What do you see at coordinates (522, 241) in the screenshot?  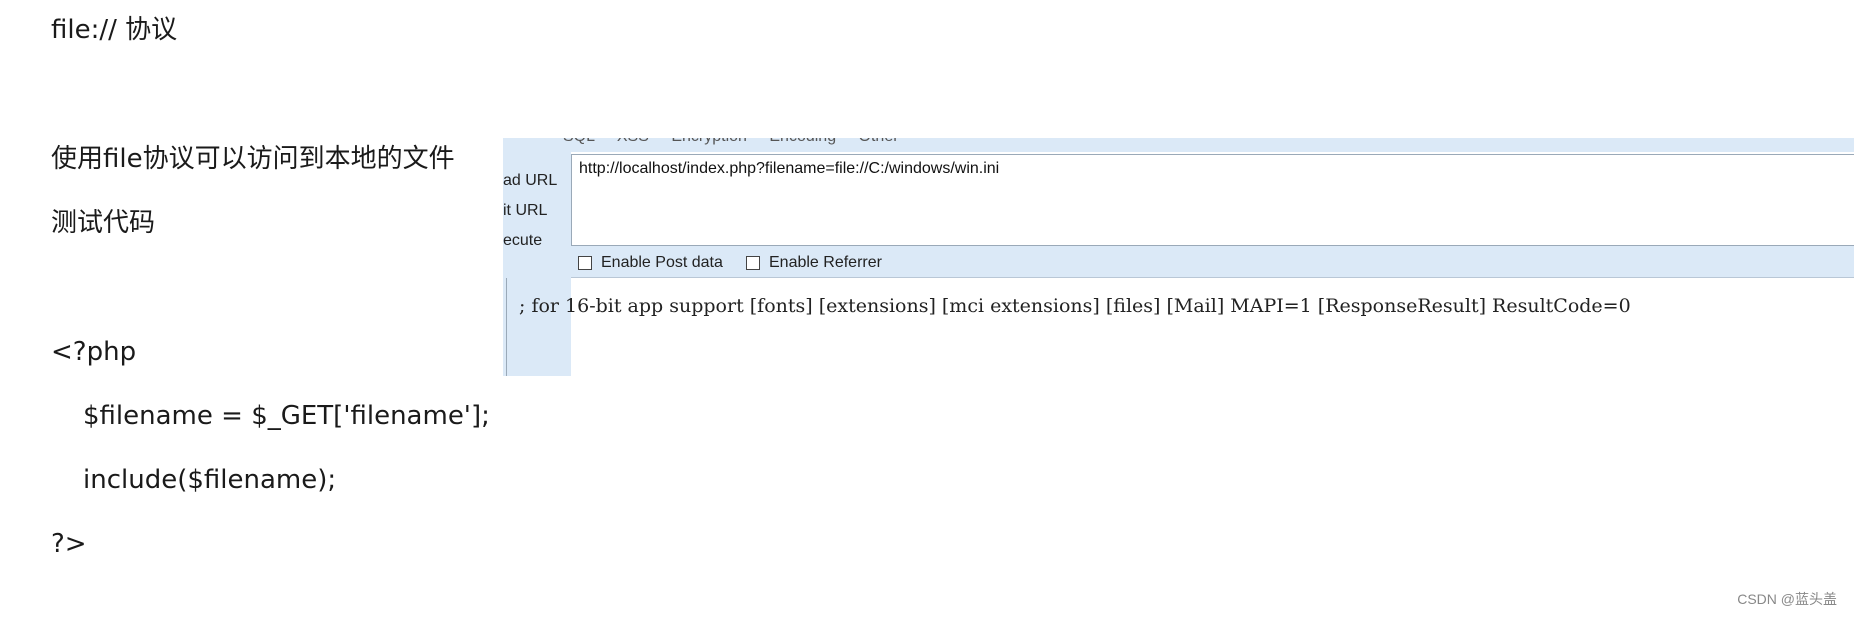 I see `execute-button: ecute` at bounding box center [522, 241].